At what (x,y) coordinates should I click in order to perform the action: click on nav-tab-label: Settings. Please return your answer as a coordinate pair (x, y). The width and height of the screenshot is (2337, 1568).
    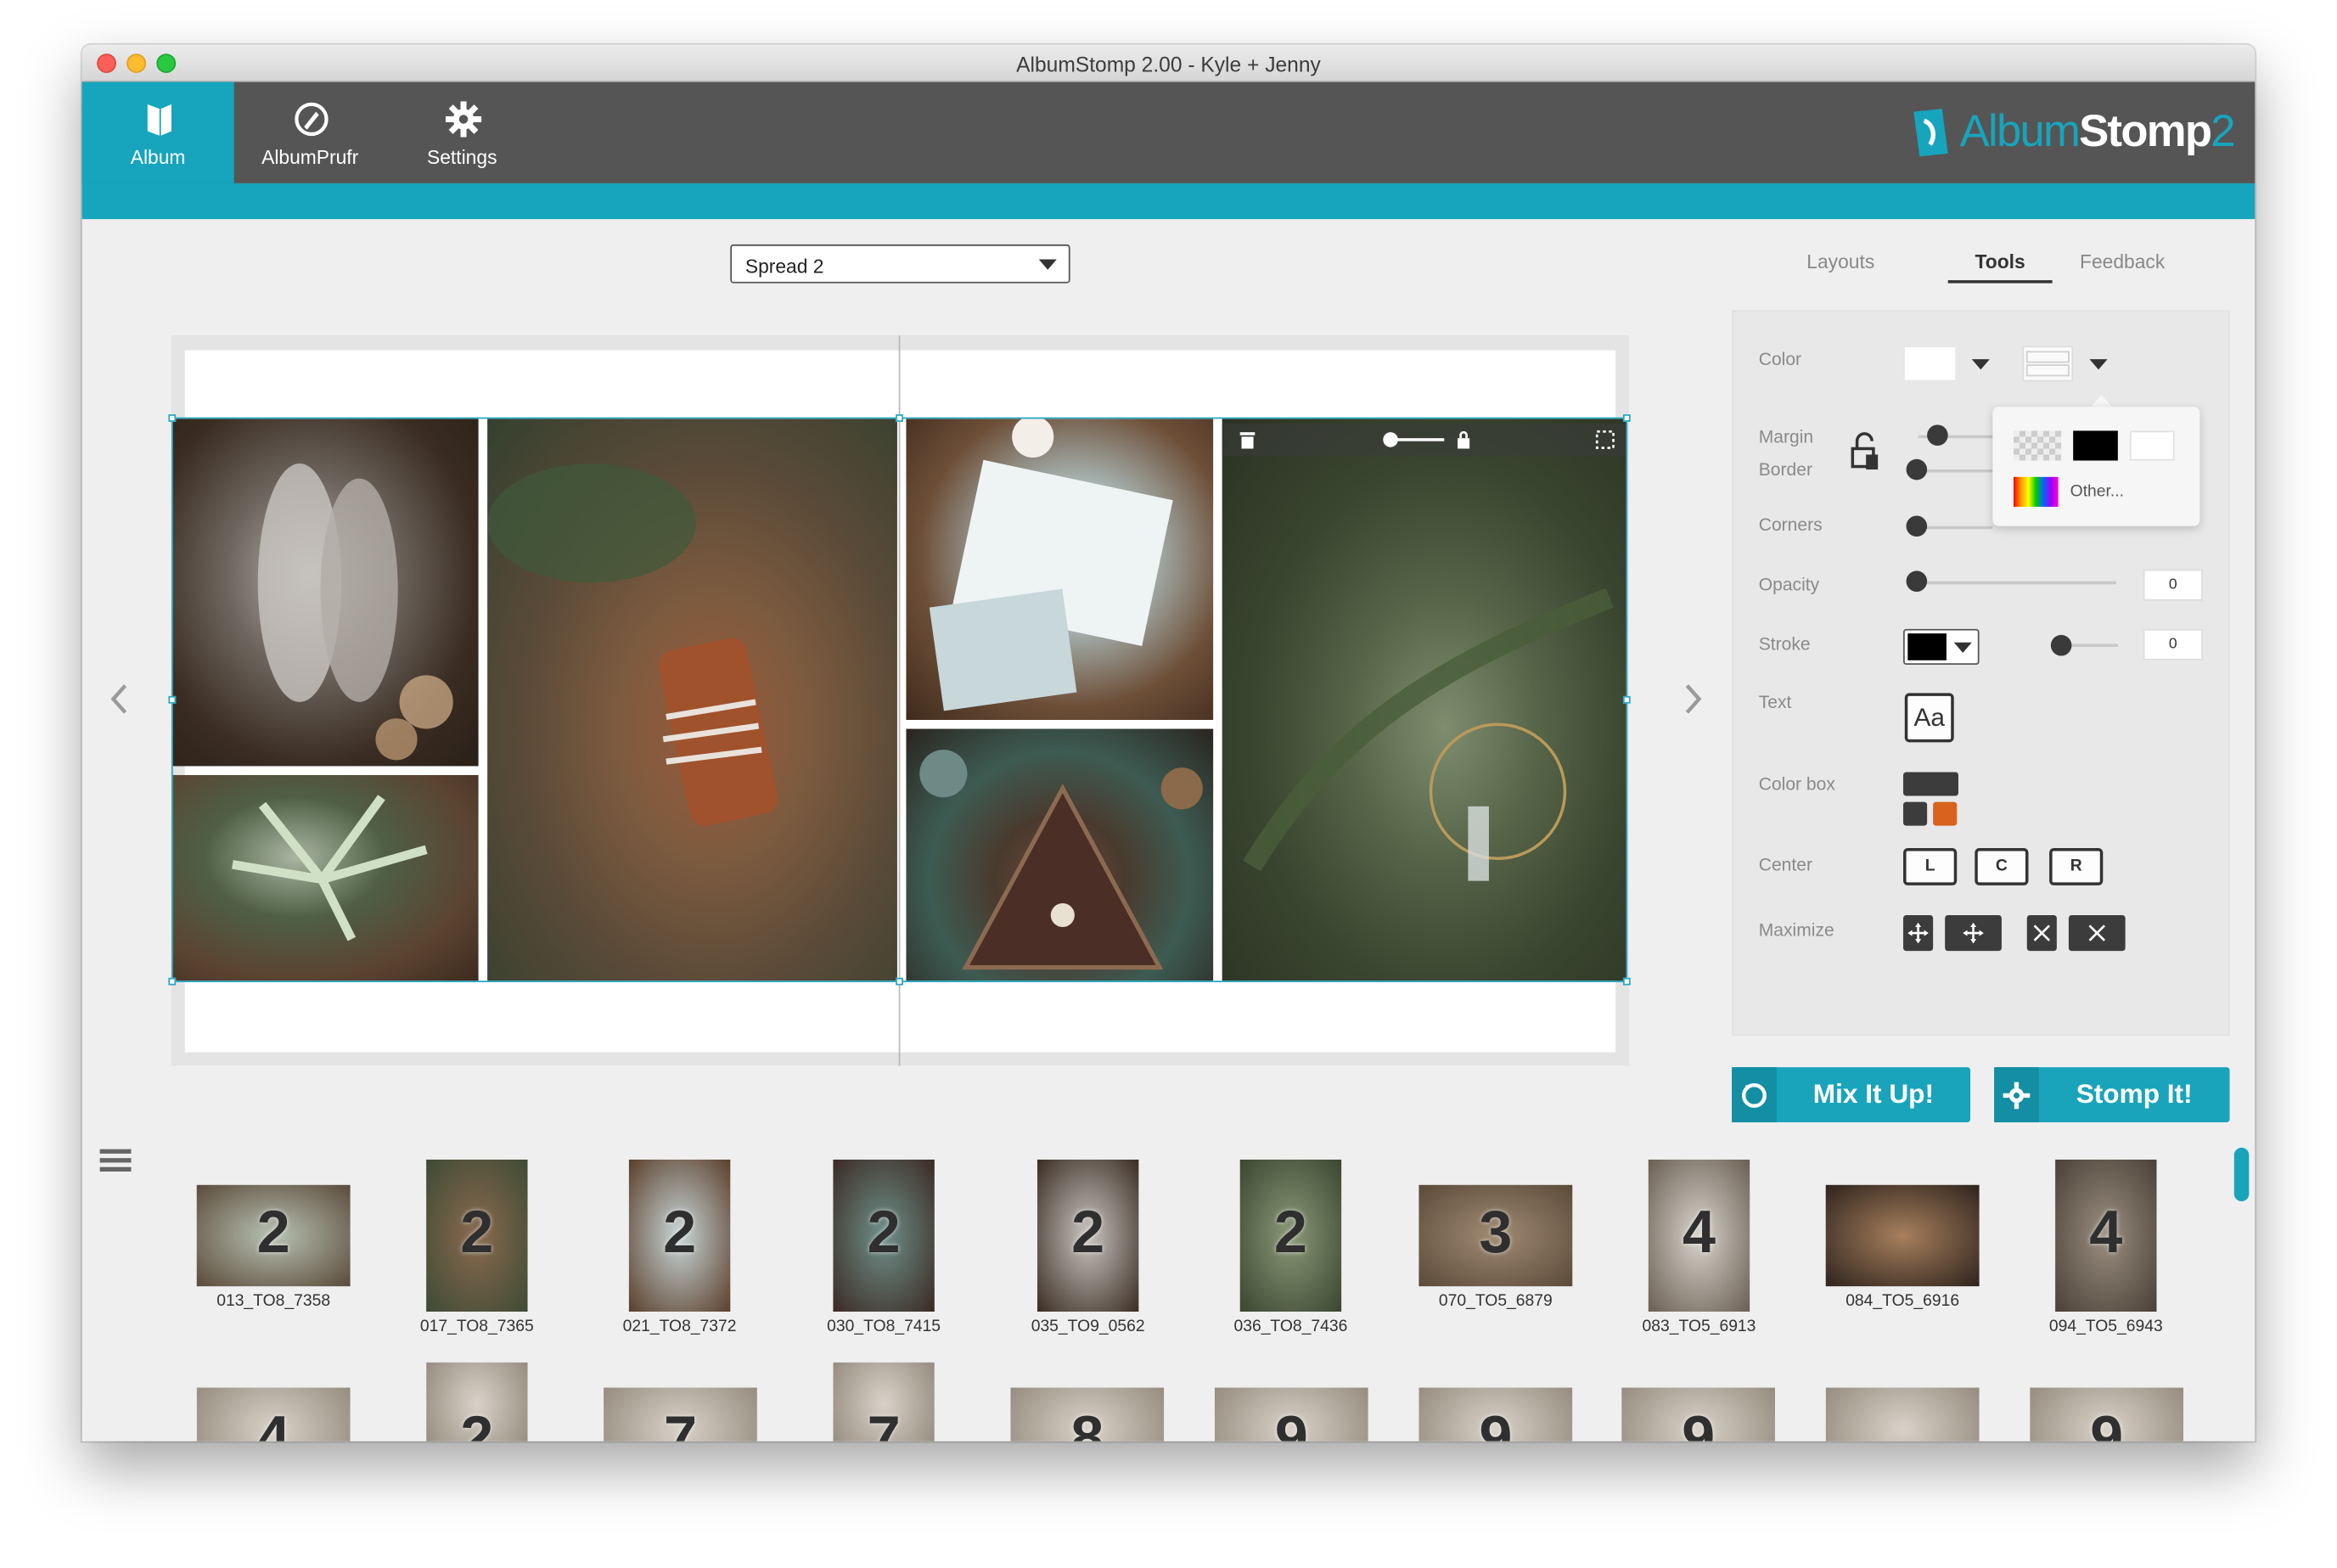
    Looking at the image, I should click on (462, 157).